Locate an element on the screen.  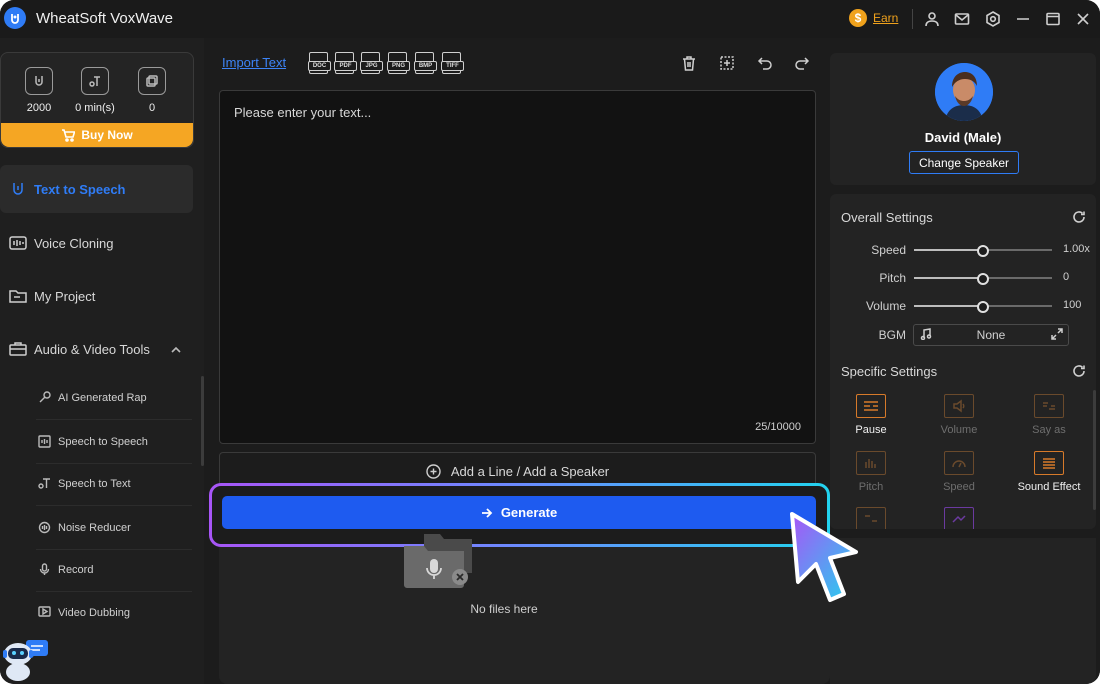
buy-now-button: Buy Now is located at coordinates (97, 135).